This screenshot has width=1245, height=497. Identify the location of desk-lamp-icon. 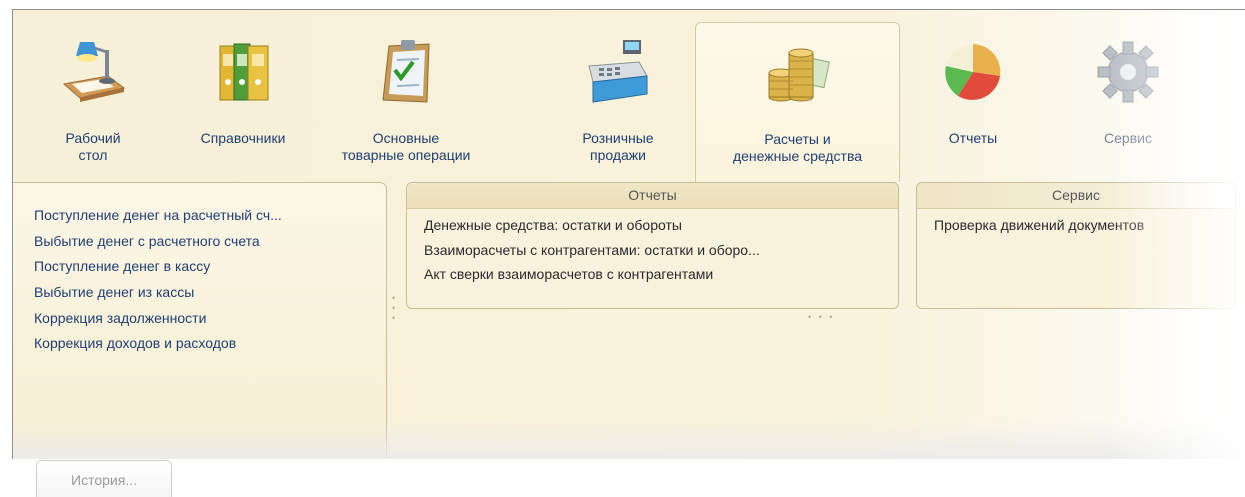
(94, 72).